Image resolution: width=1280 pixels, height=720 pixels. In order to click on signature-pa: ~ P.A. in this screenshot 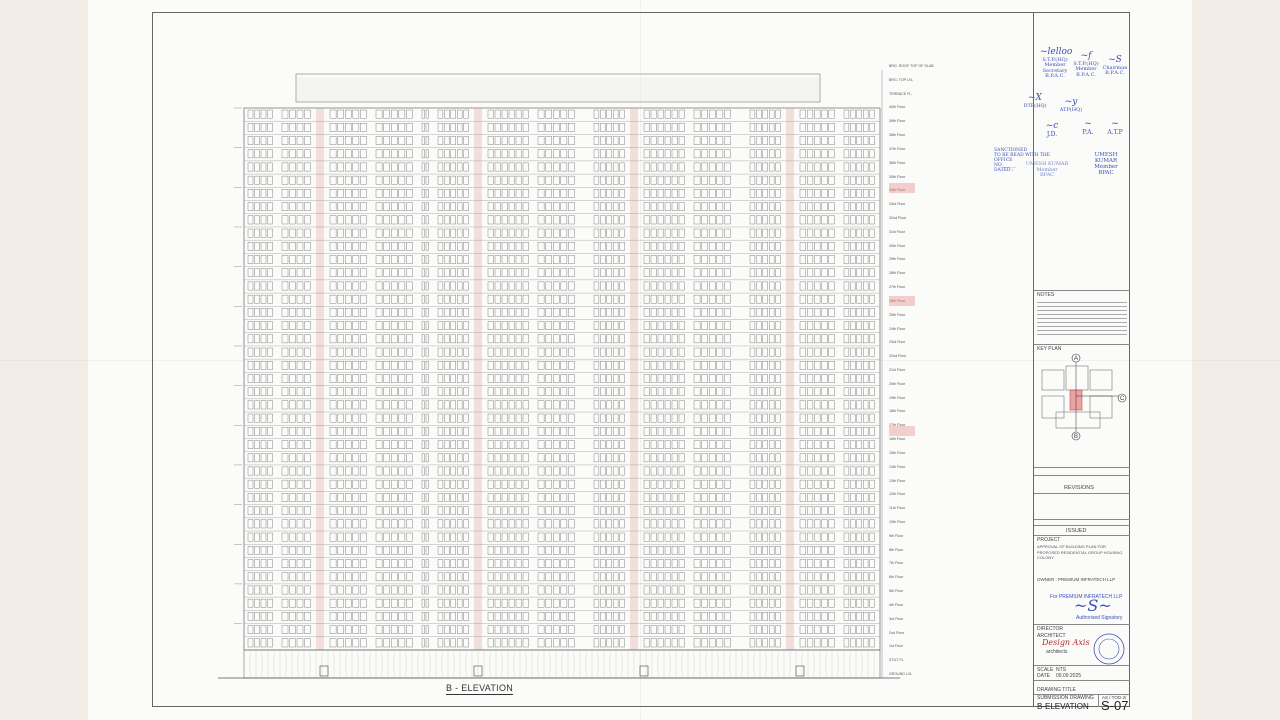, I will do `click(1088, 127)`.